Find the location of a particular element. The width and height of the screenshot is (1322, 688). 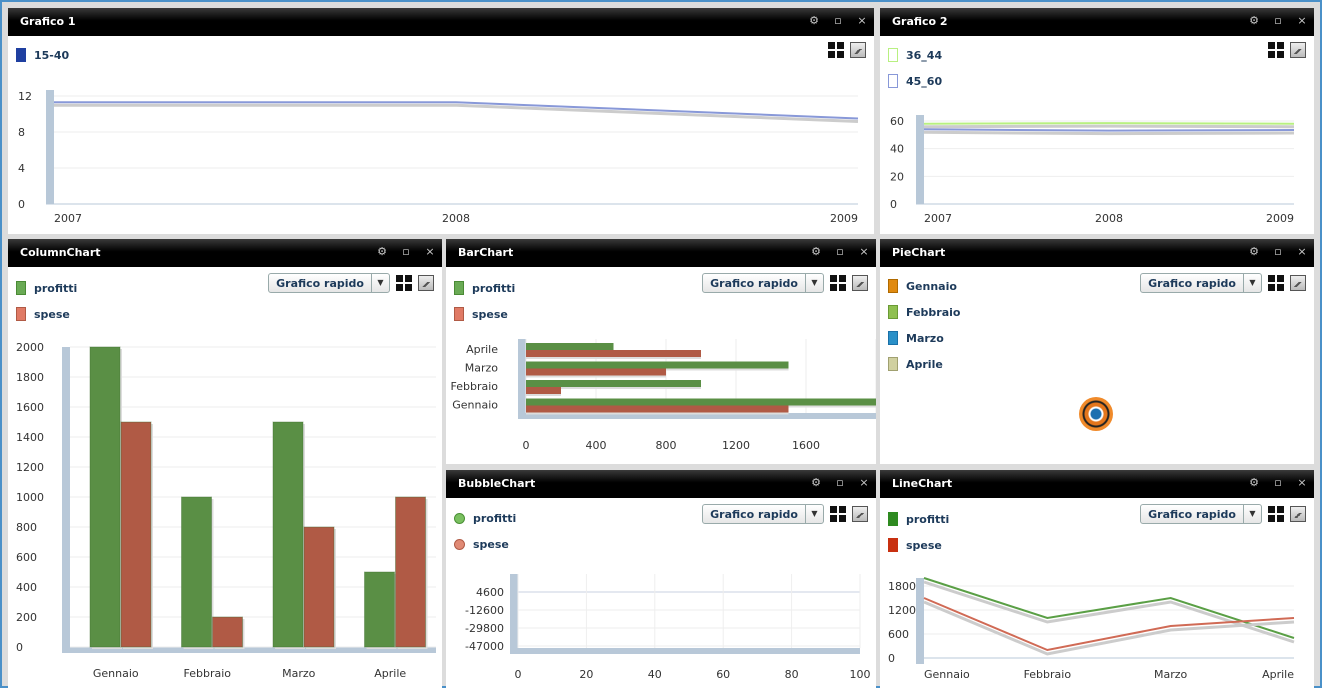

select-label: Grafico rapido is located at coordinates (1192, 283).